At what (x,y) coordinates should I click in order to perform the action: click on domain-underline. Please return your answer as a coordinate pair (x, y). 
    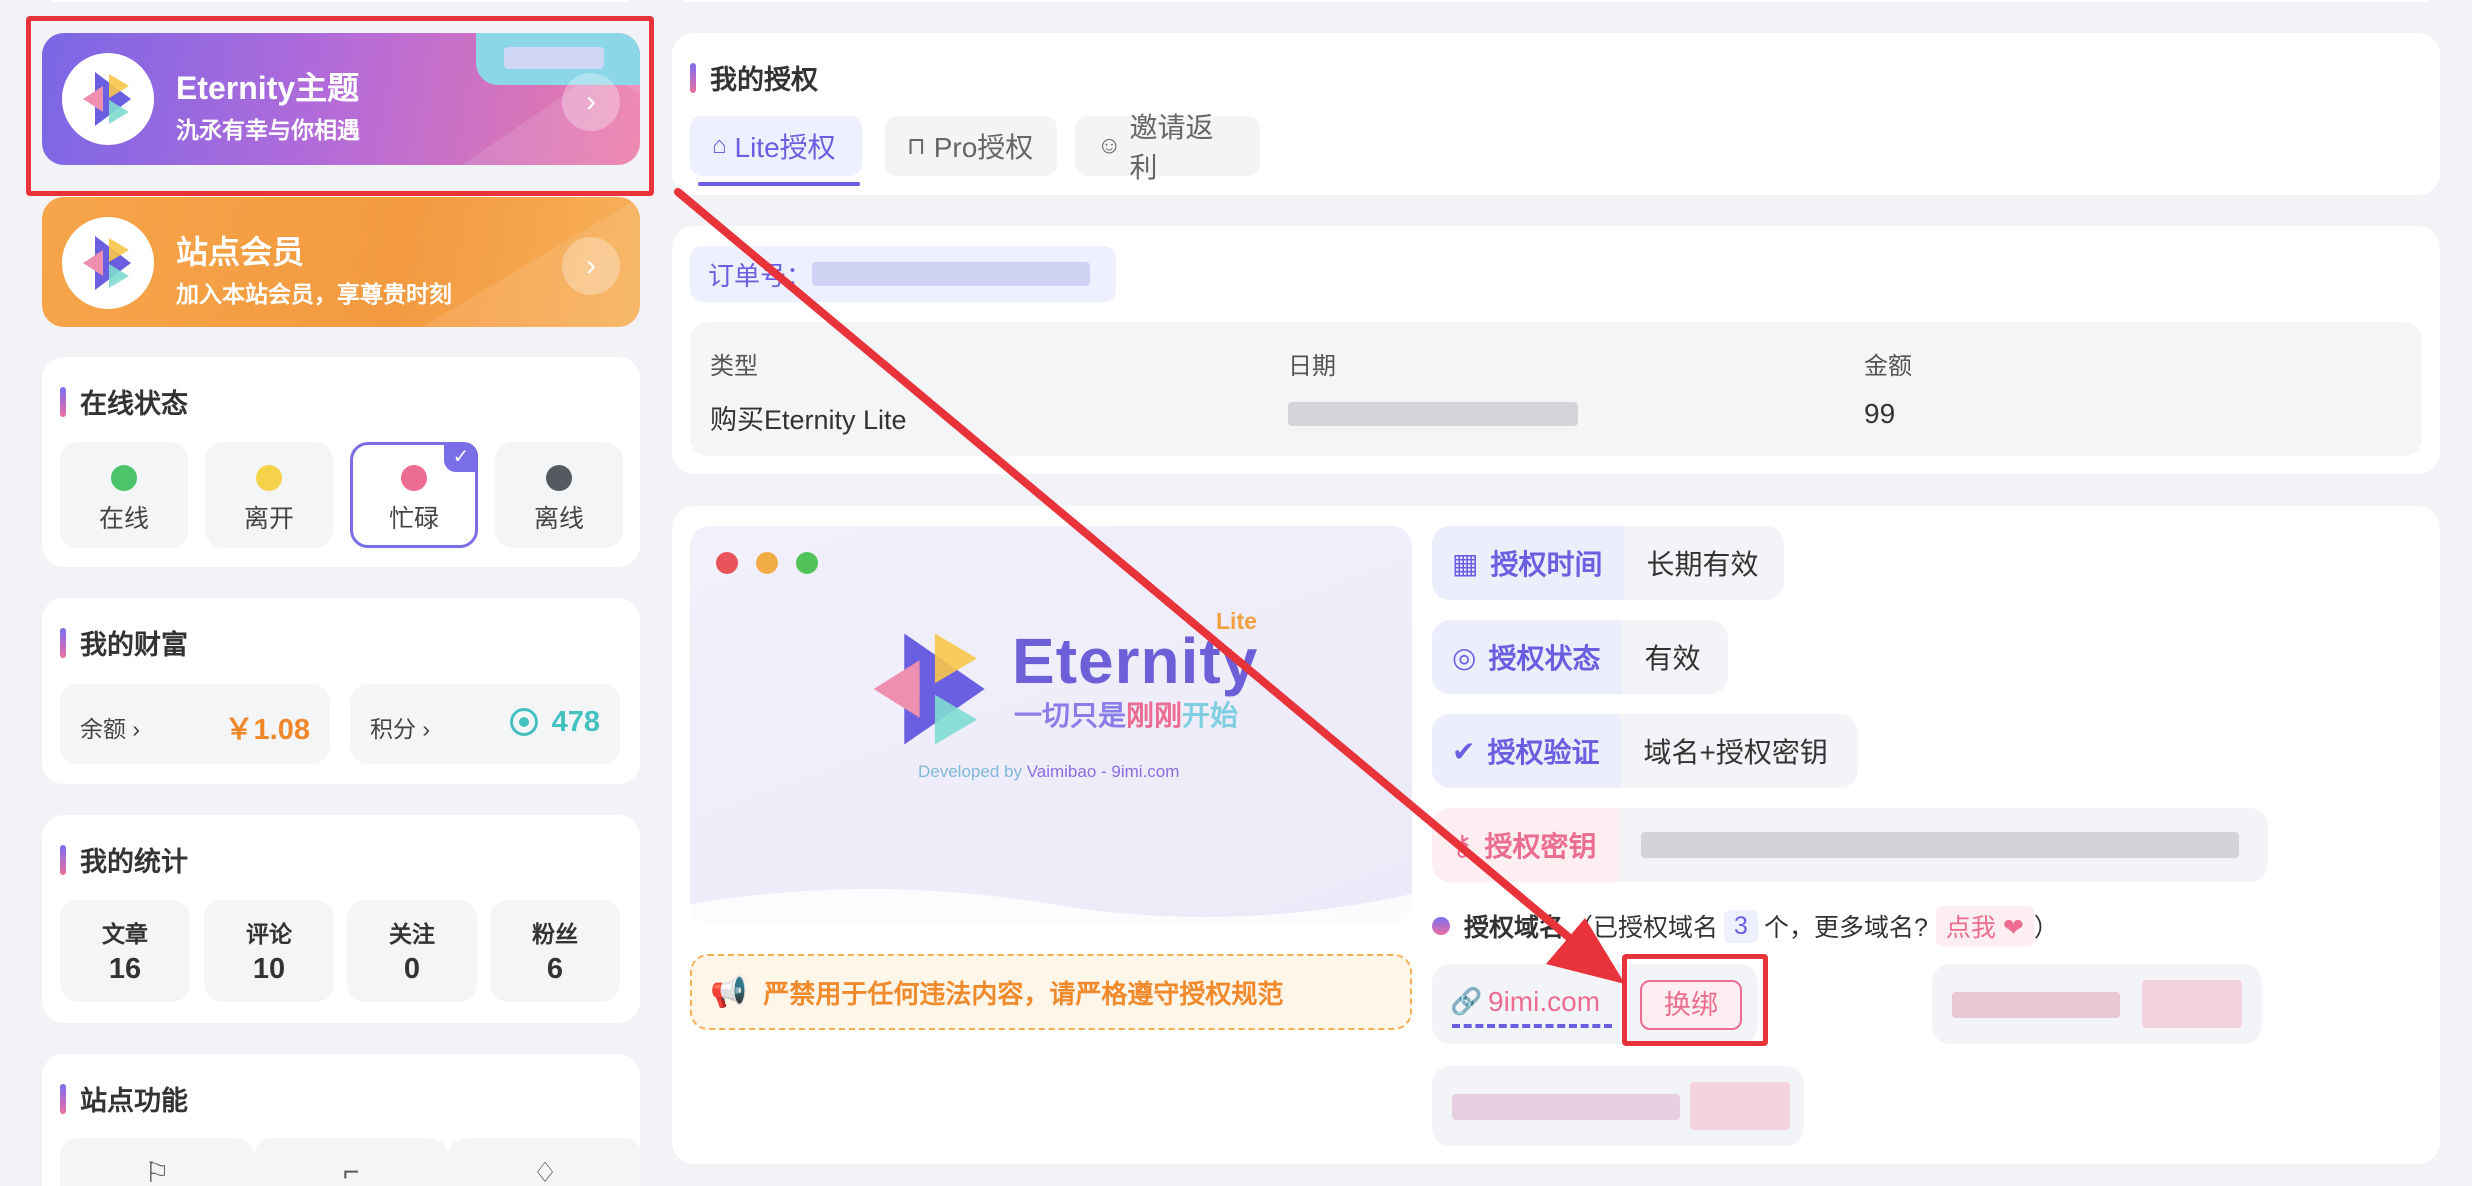
    Looking at the image, I should click on (1532, 1026).